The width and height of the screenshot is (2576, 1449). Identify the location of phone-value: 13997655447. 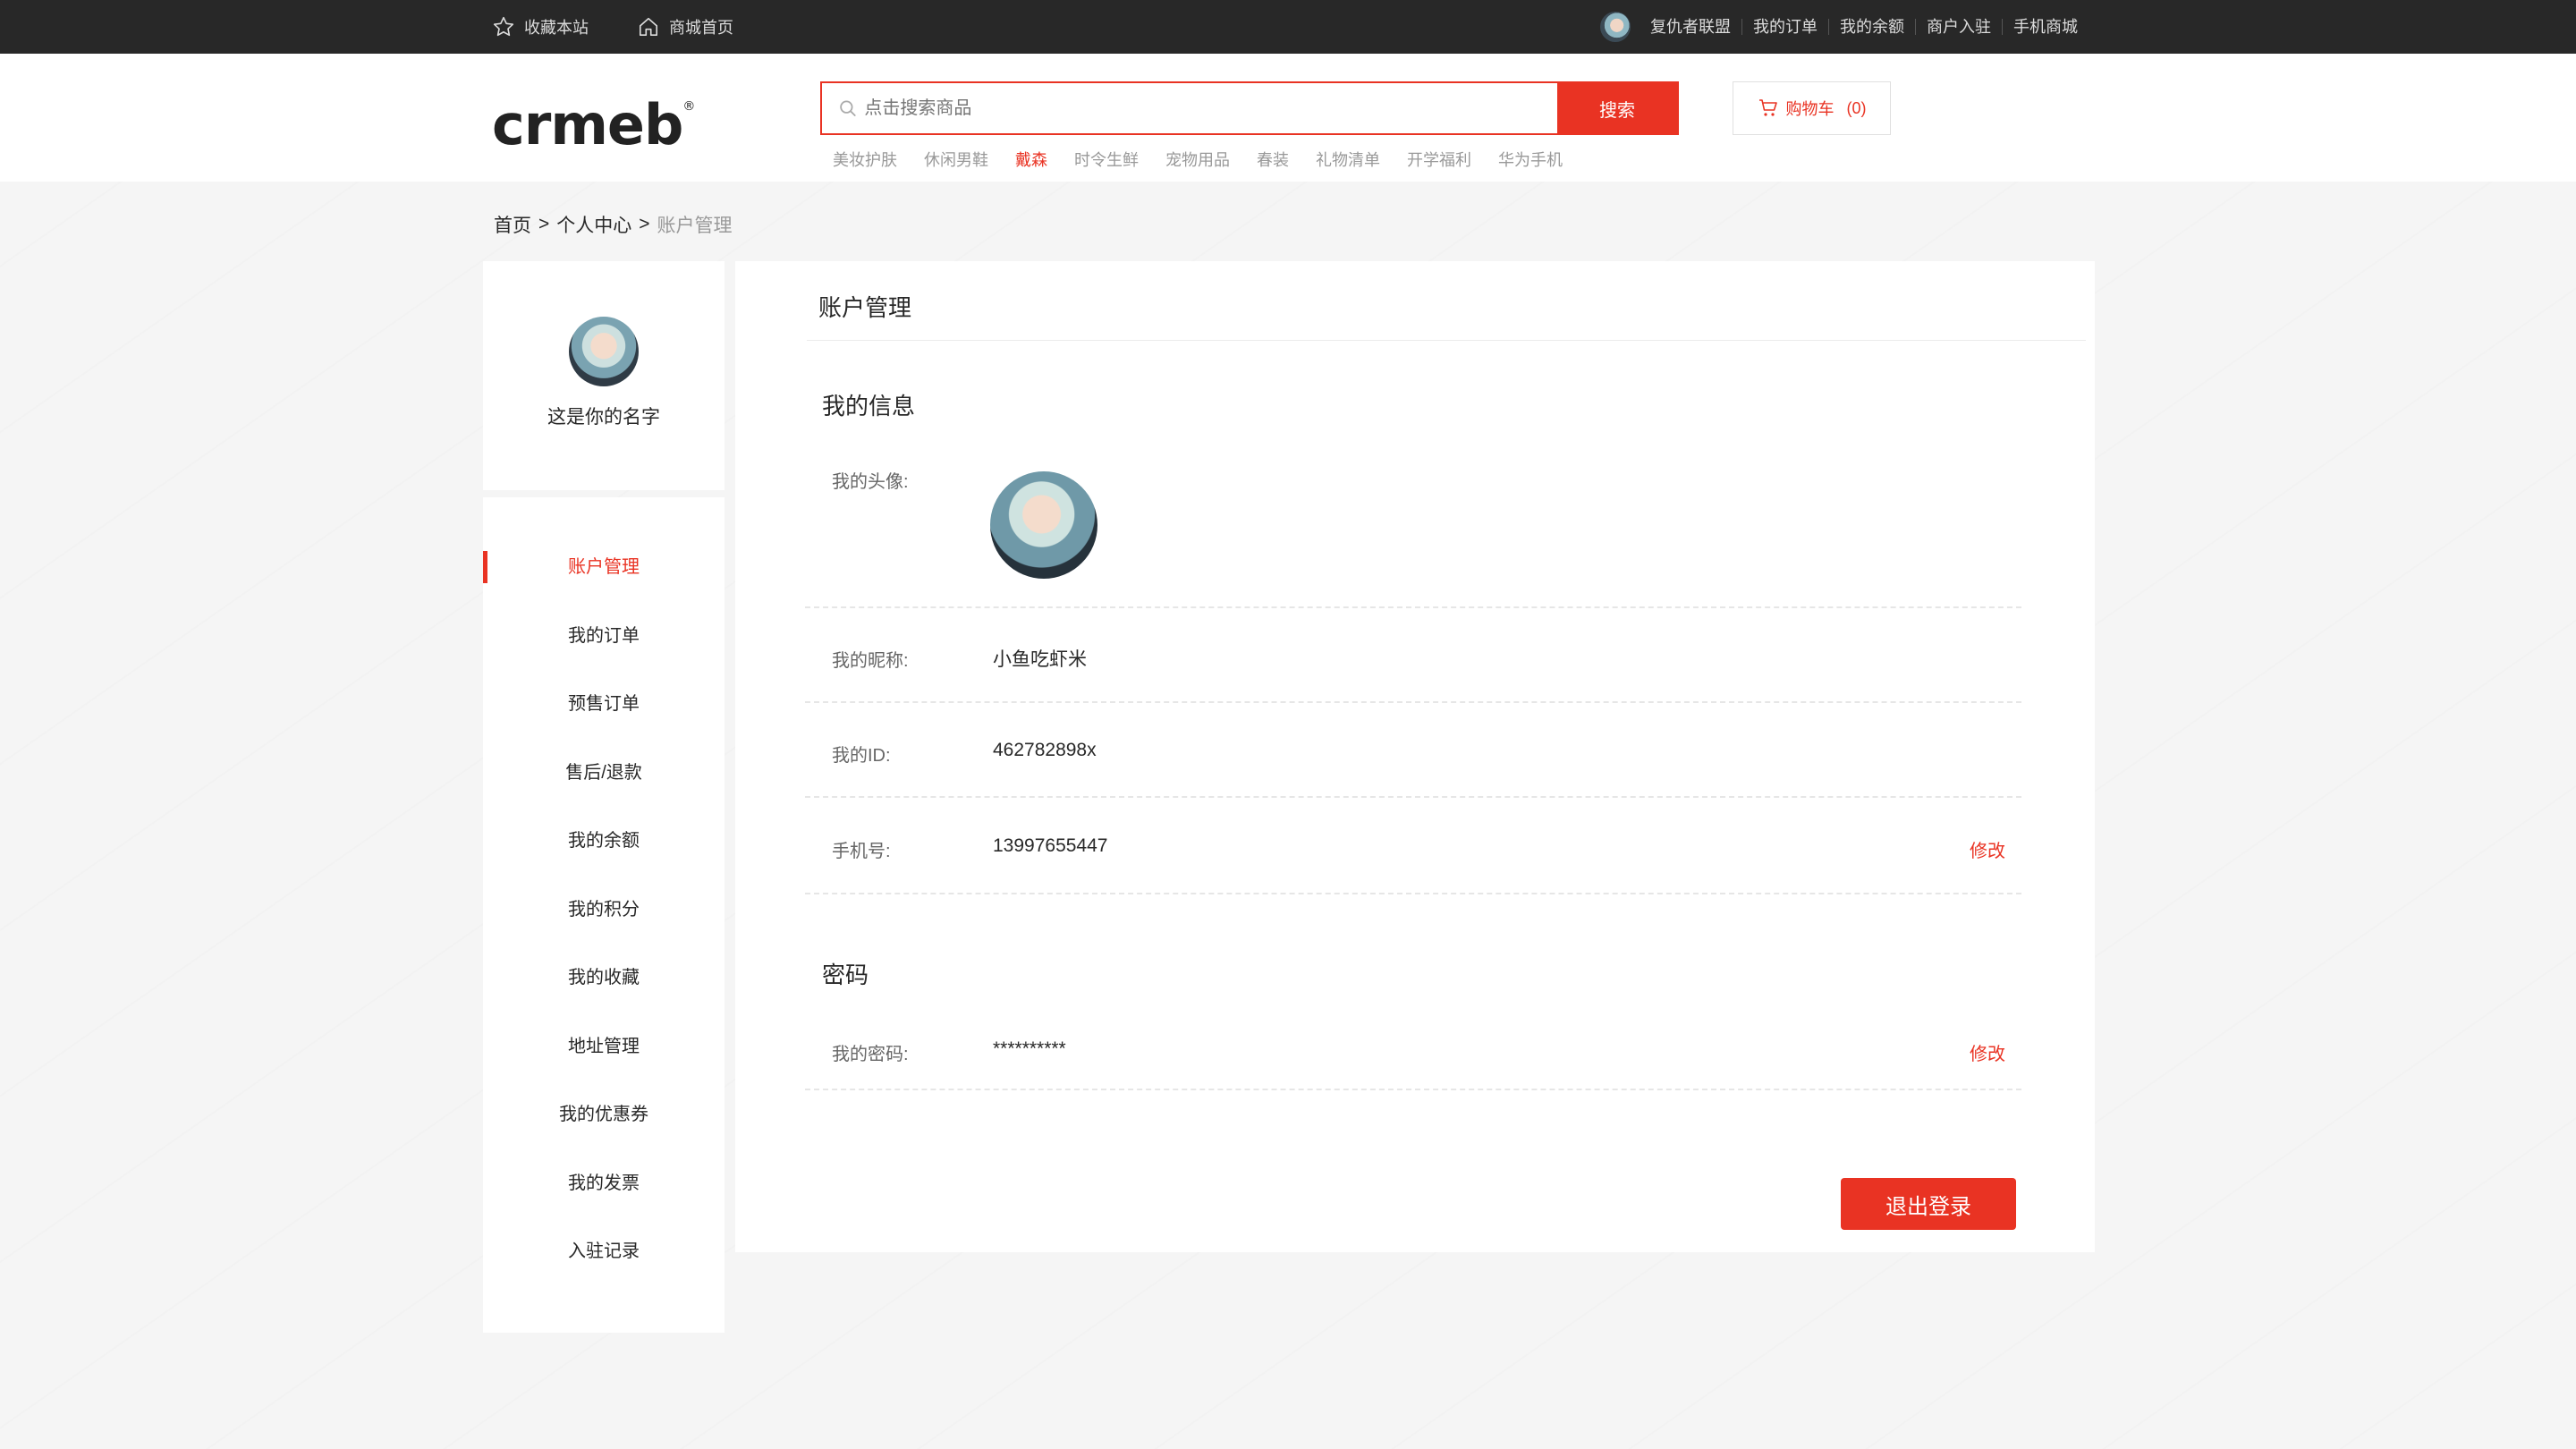
(1050, 845).